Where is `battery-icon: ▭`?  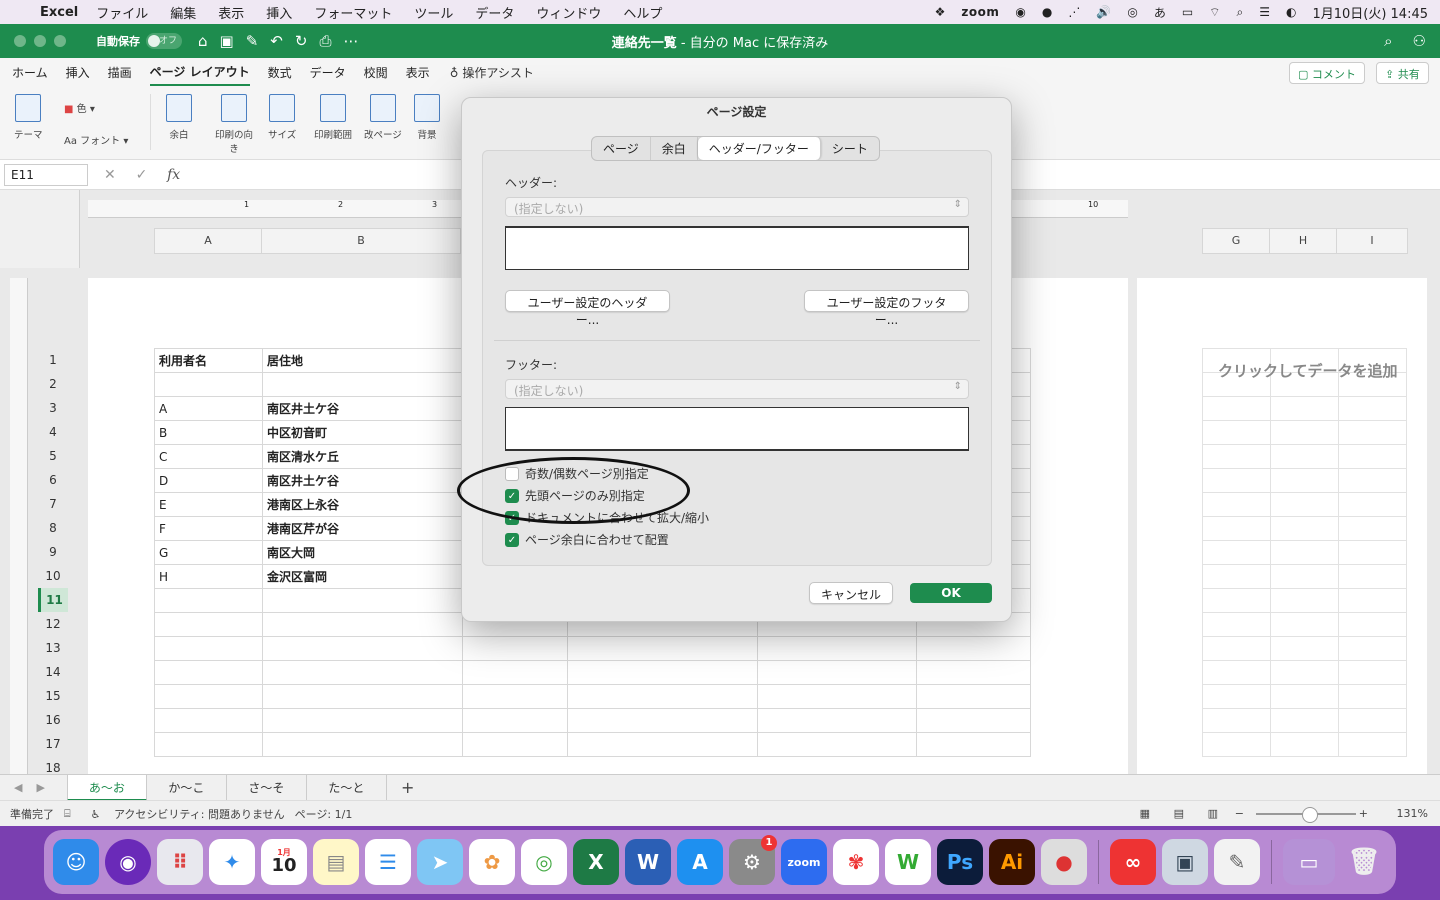
battery-icon: ▭ is located at coordinates (1187, 12).